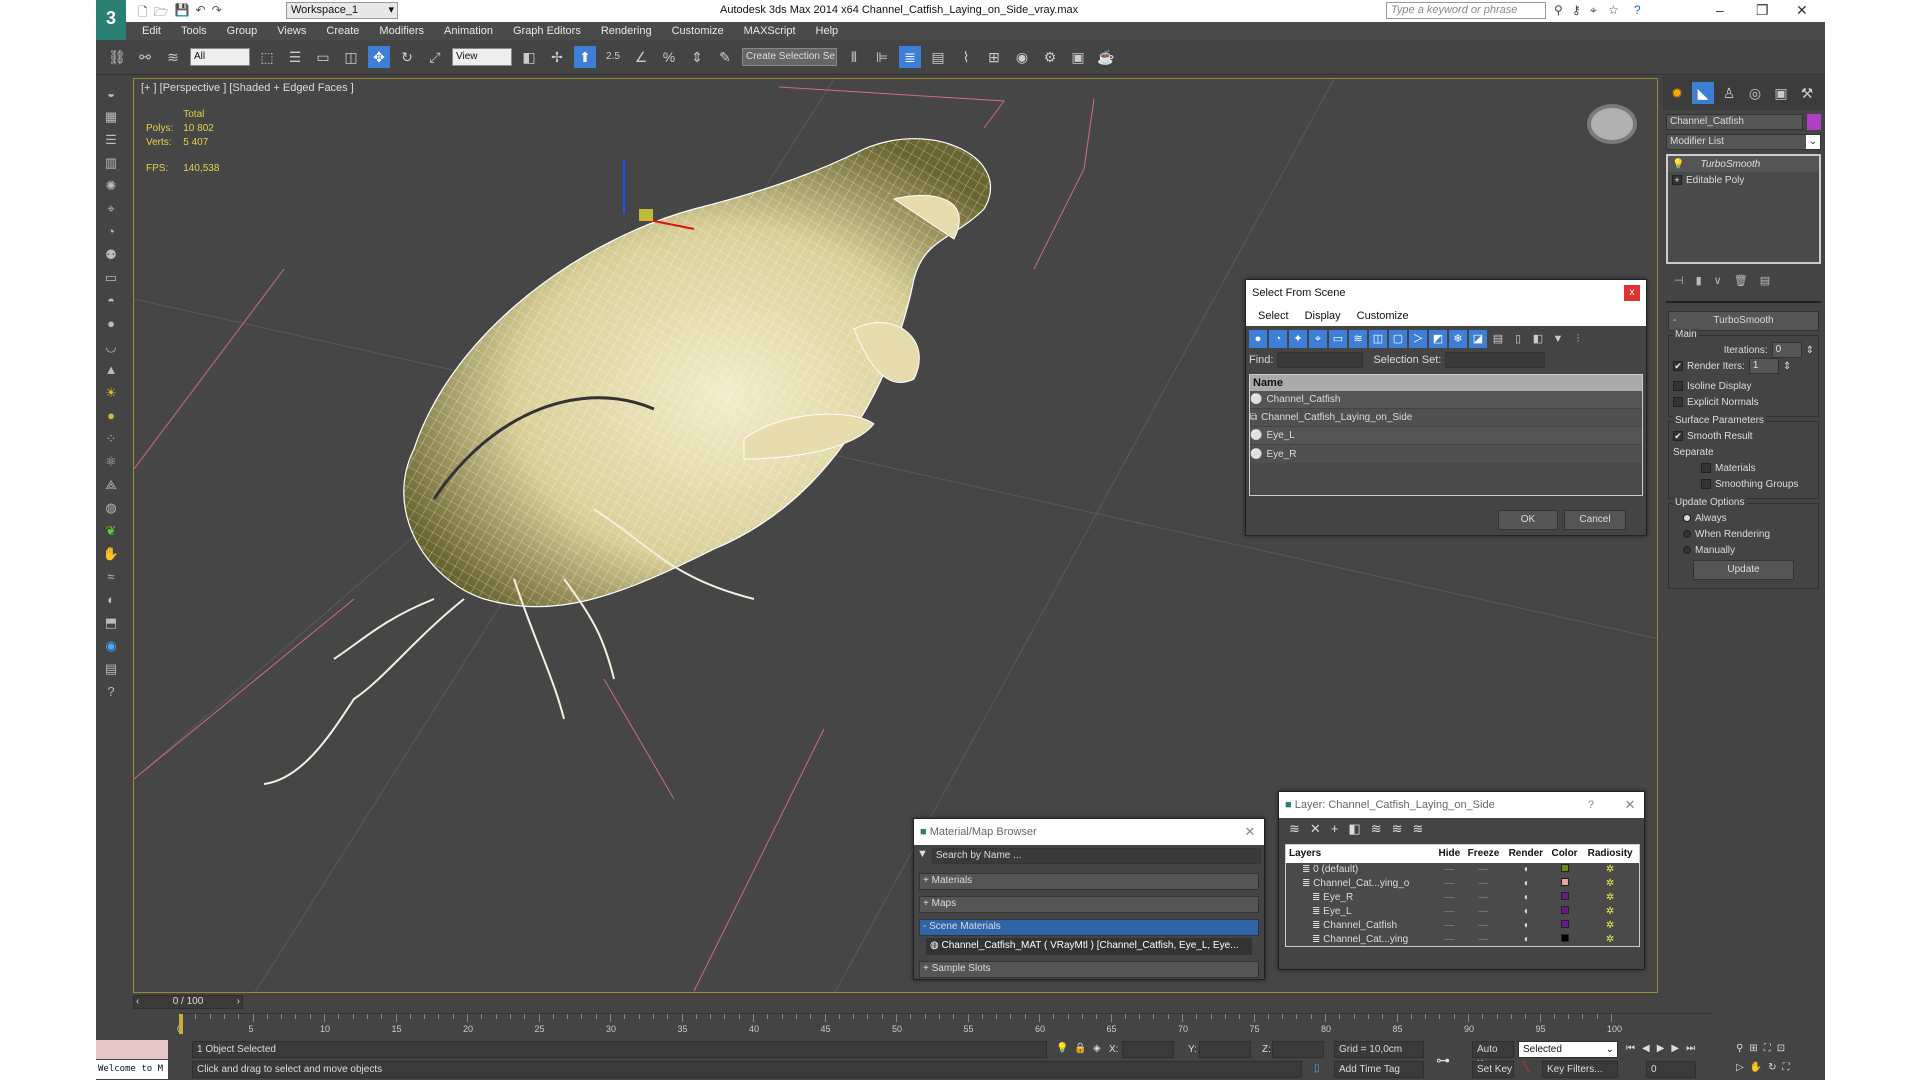 This screenshot has height=1080, width=1920. What do you see at coordinates (1498, 339) in the screenshot?
I see `display-all-icon: ▤` at bounding box center [1498, 339].